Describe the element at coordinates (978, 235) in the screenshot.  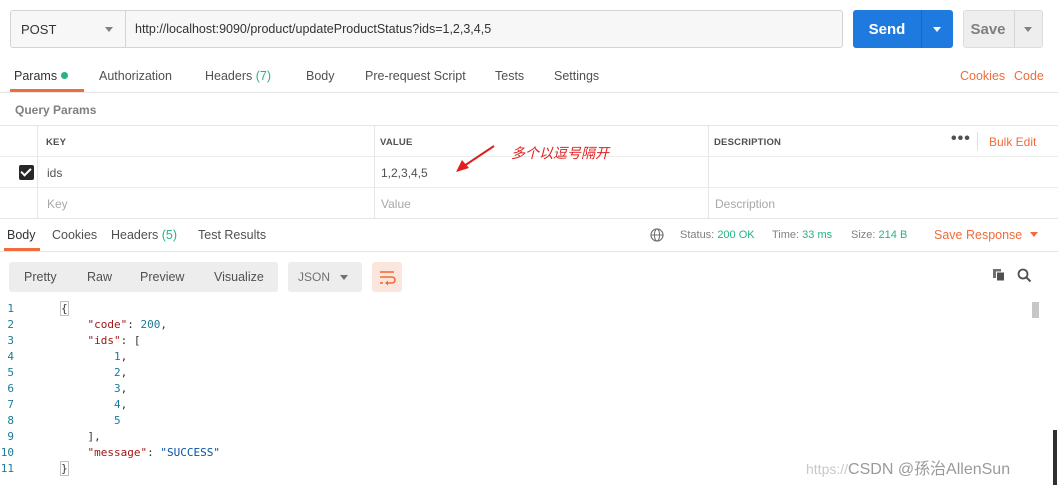
I see `save-response-label: Save Response` at that location.